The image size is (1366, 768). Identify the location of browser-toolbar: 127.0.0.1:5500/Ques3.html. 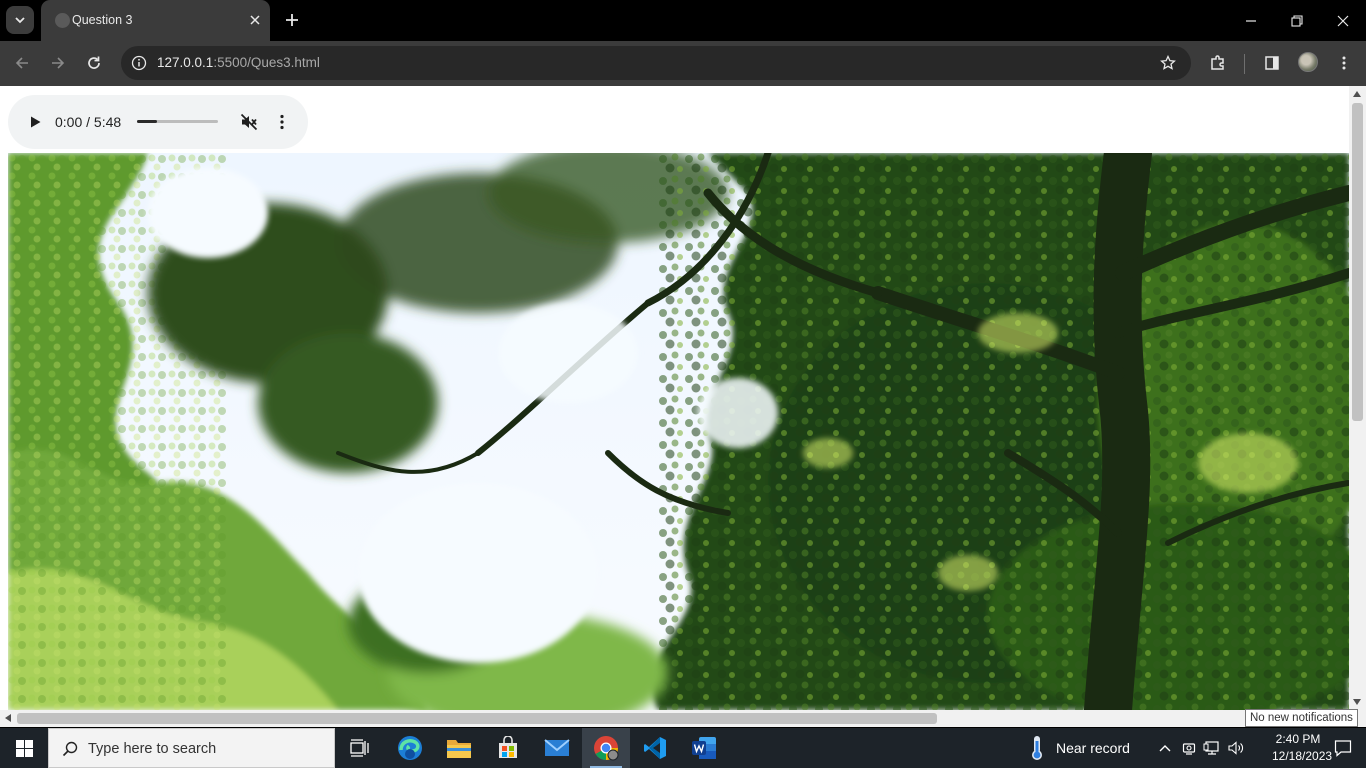
(683, 63).